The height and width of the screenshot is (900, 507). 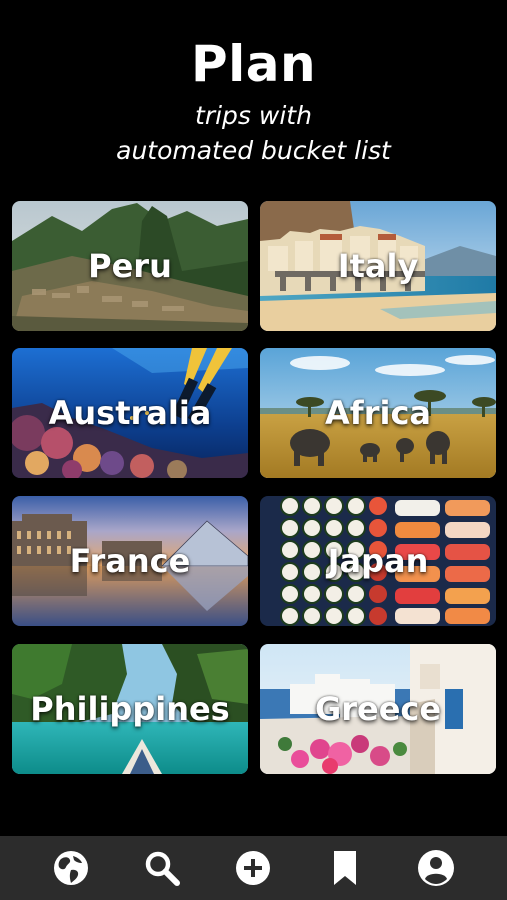 I want to click on destination-label: Greece, so click(x=378, y=709).